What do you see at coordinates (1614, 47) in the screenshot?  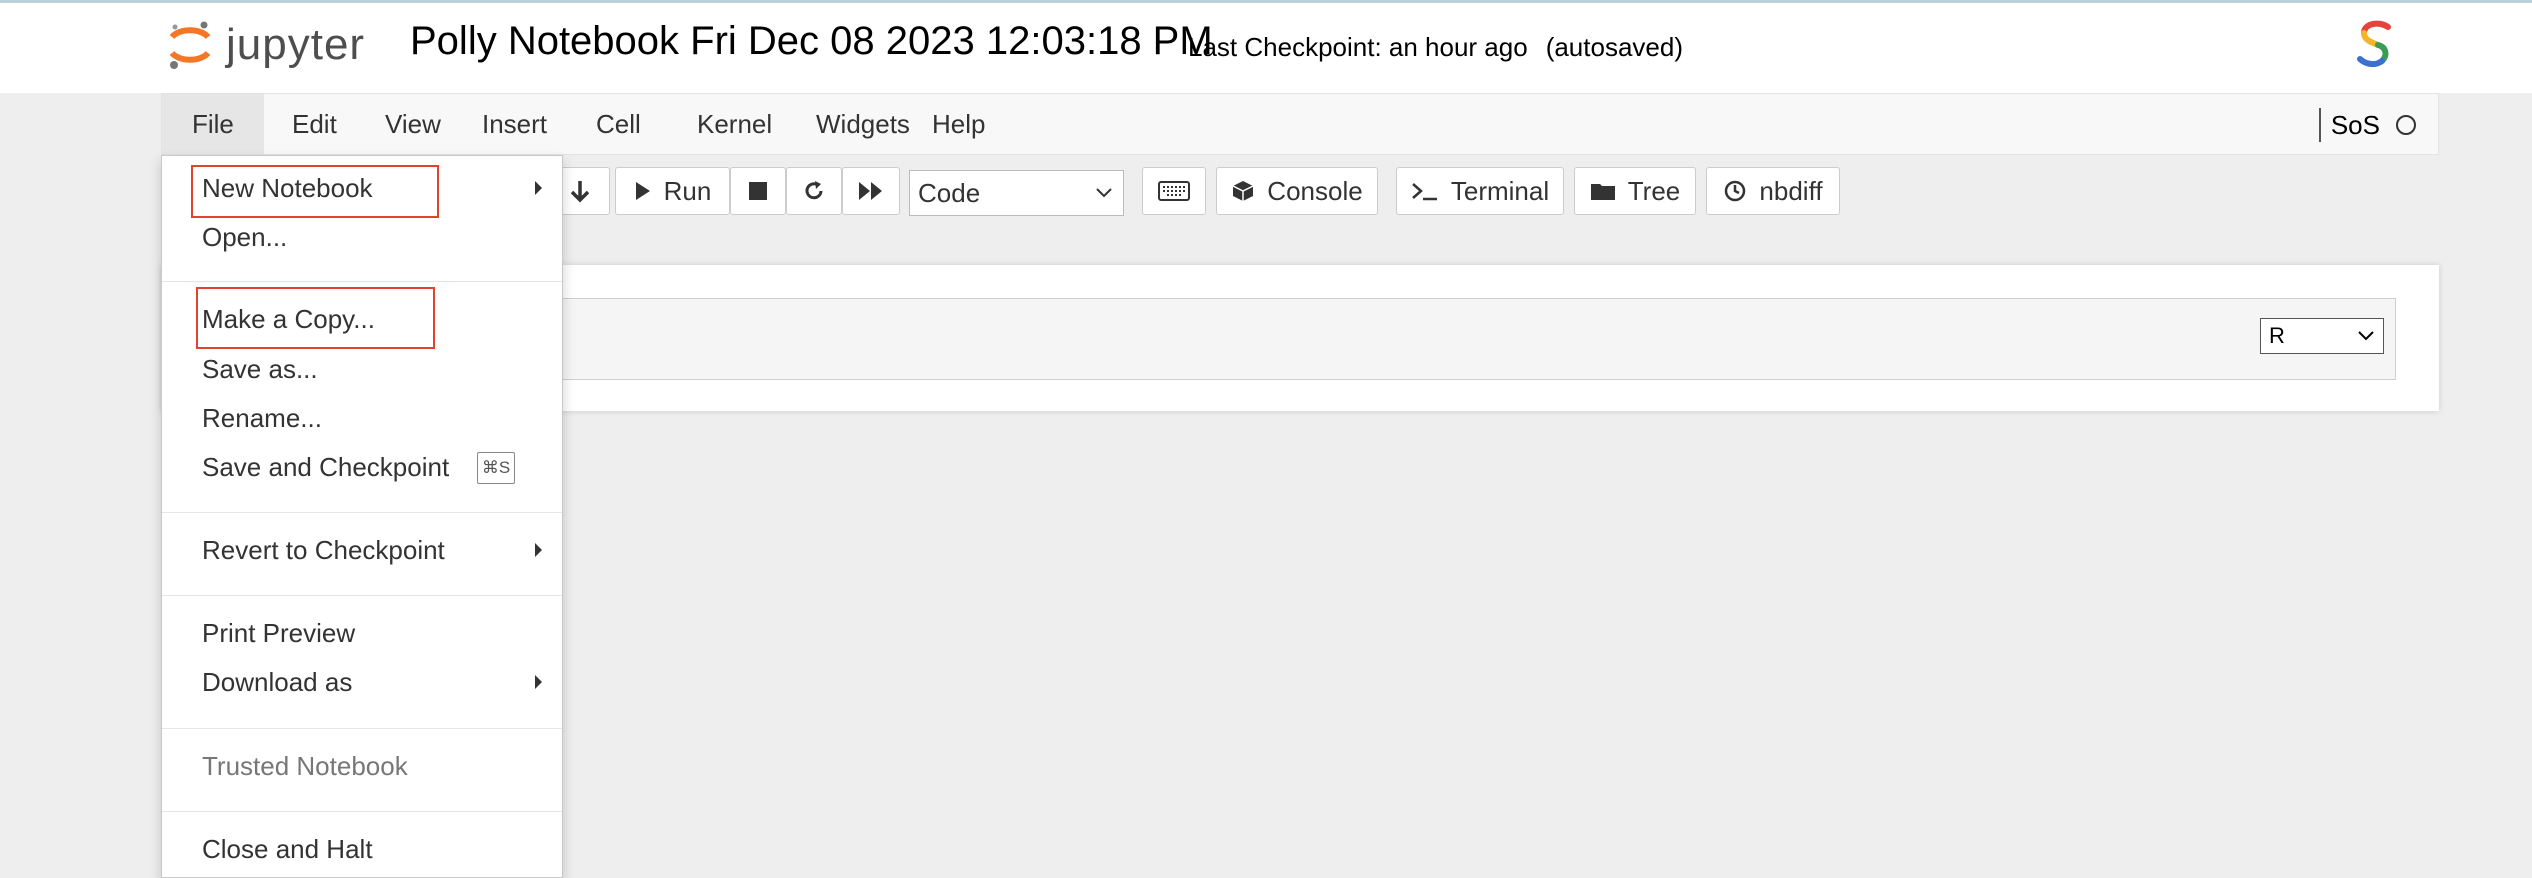 I see `autosave-status: (autosaved)` at bounding box center [1614, 47].